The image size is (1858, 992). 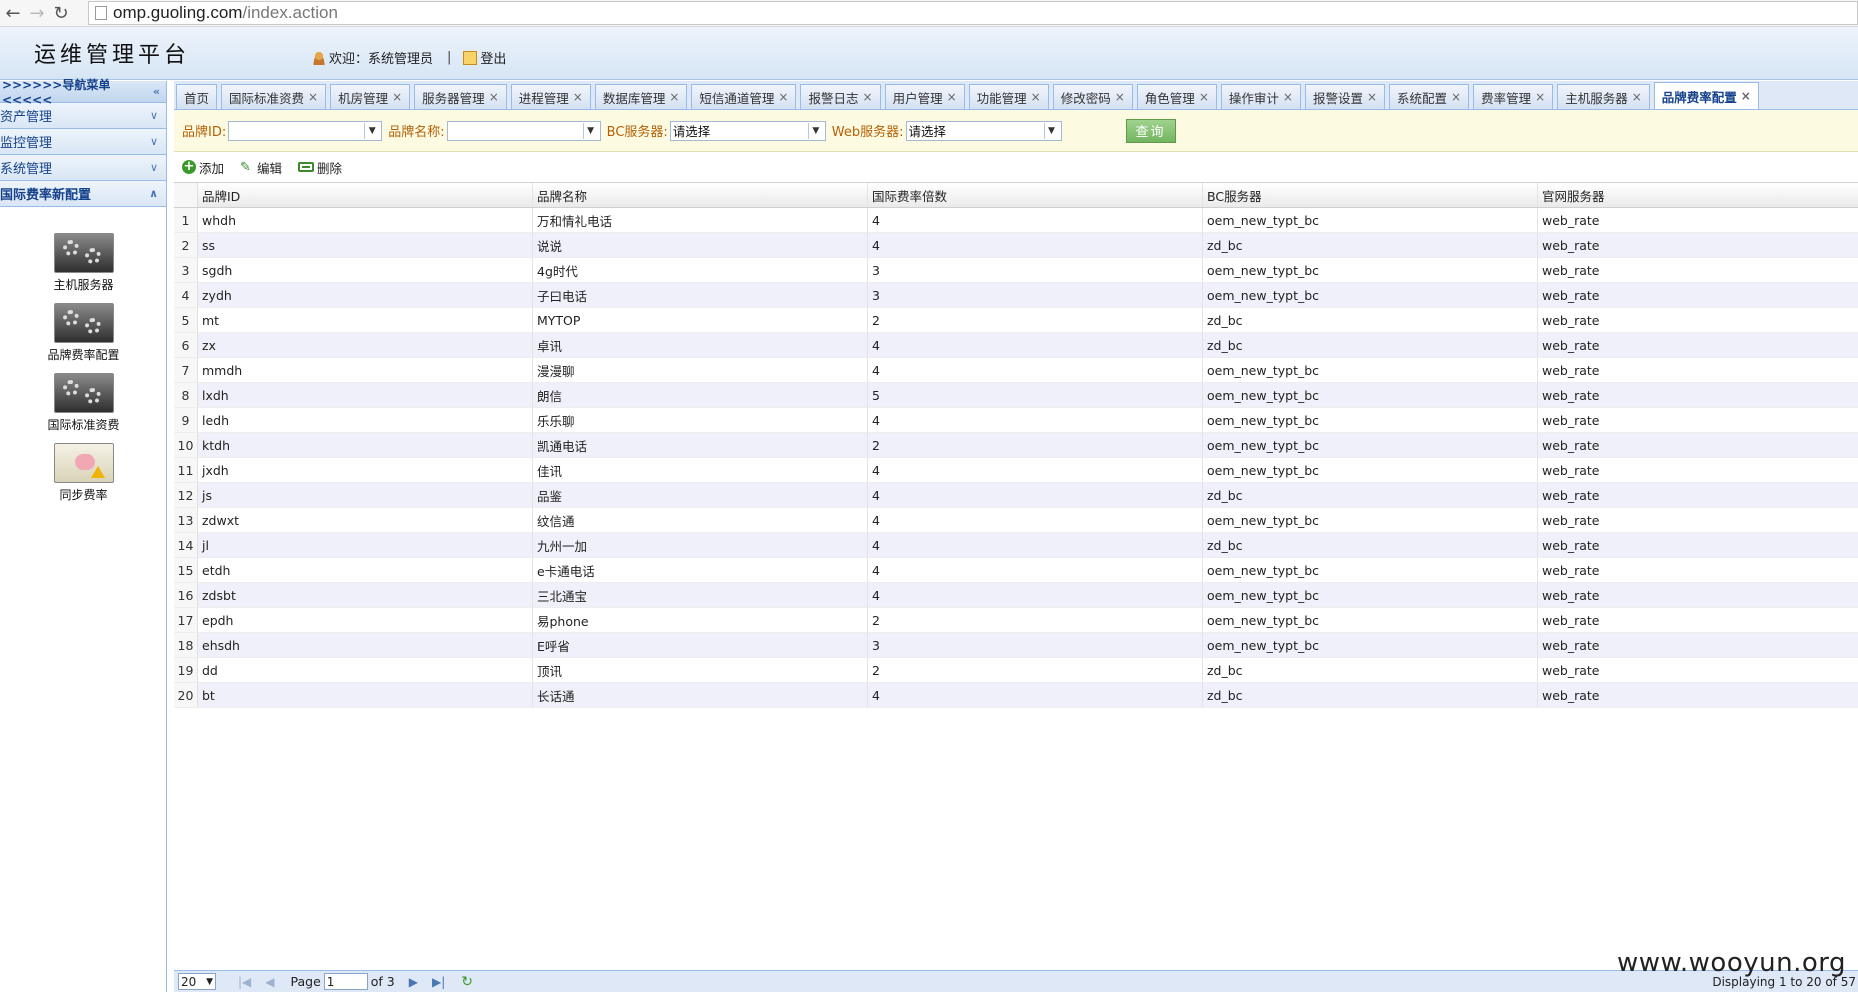 I want to click on tab-label: 费率管理, so click(x=1506, y=97).